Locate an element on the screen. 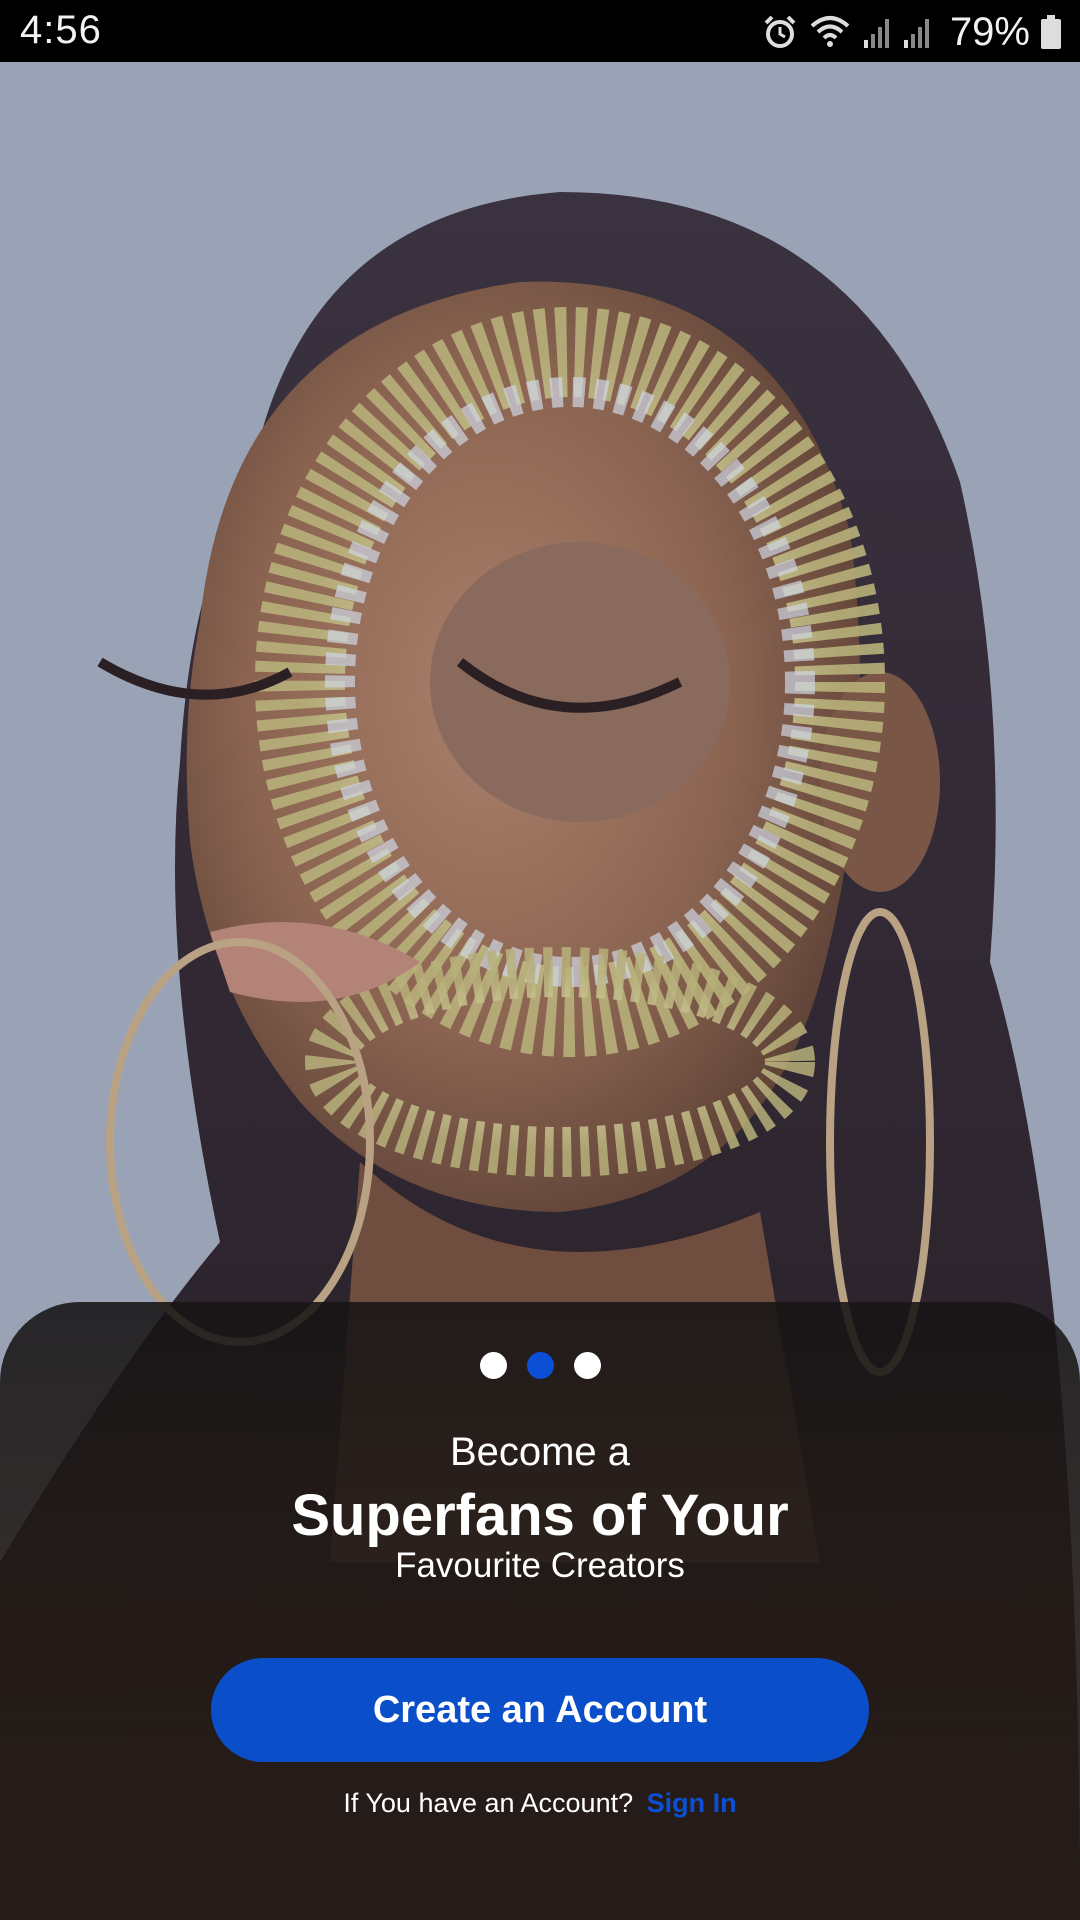 Image resolution: width=1080 pixels, height=1920 pixels. status-bar: 4:56 79% is located at coordinates (540, 31).